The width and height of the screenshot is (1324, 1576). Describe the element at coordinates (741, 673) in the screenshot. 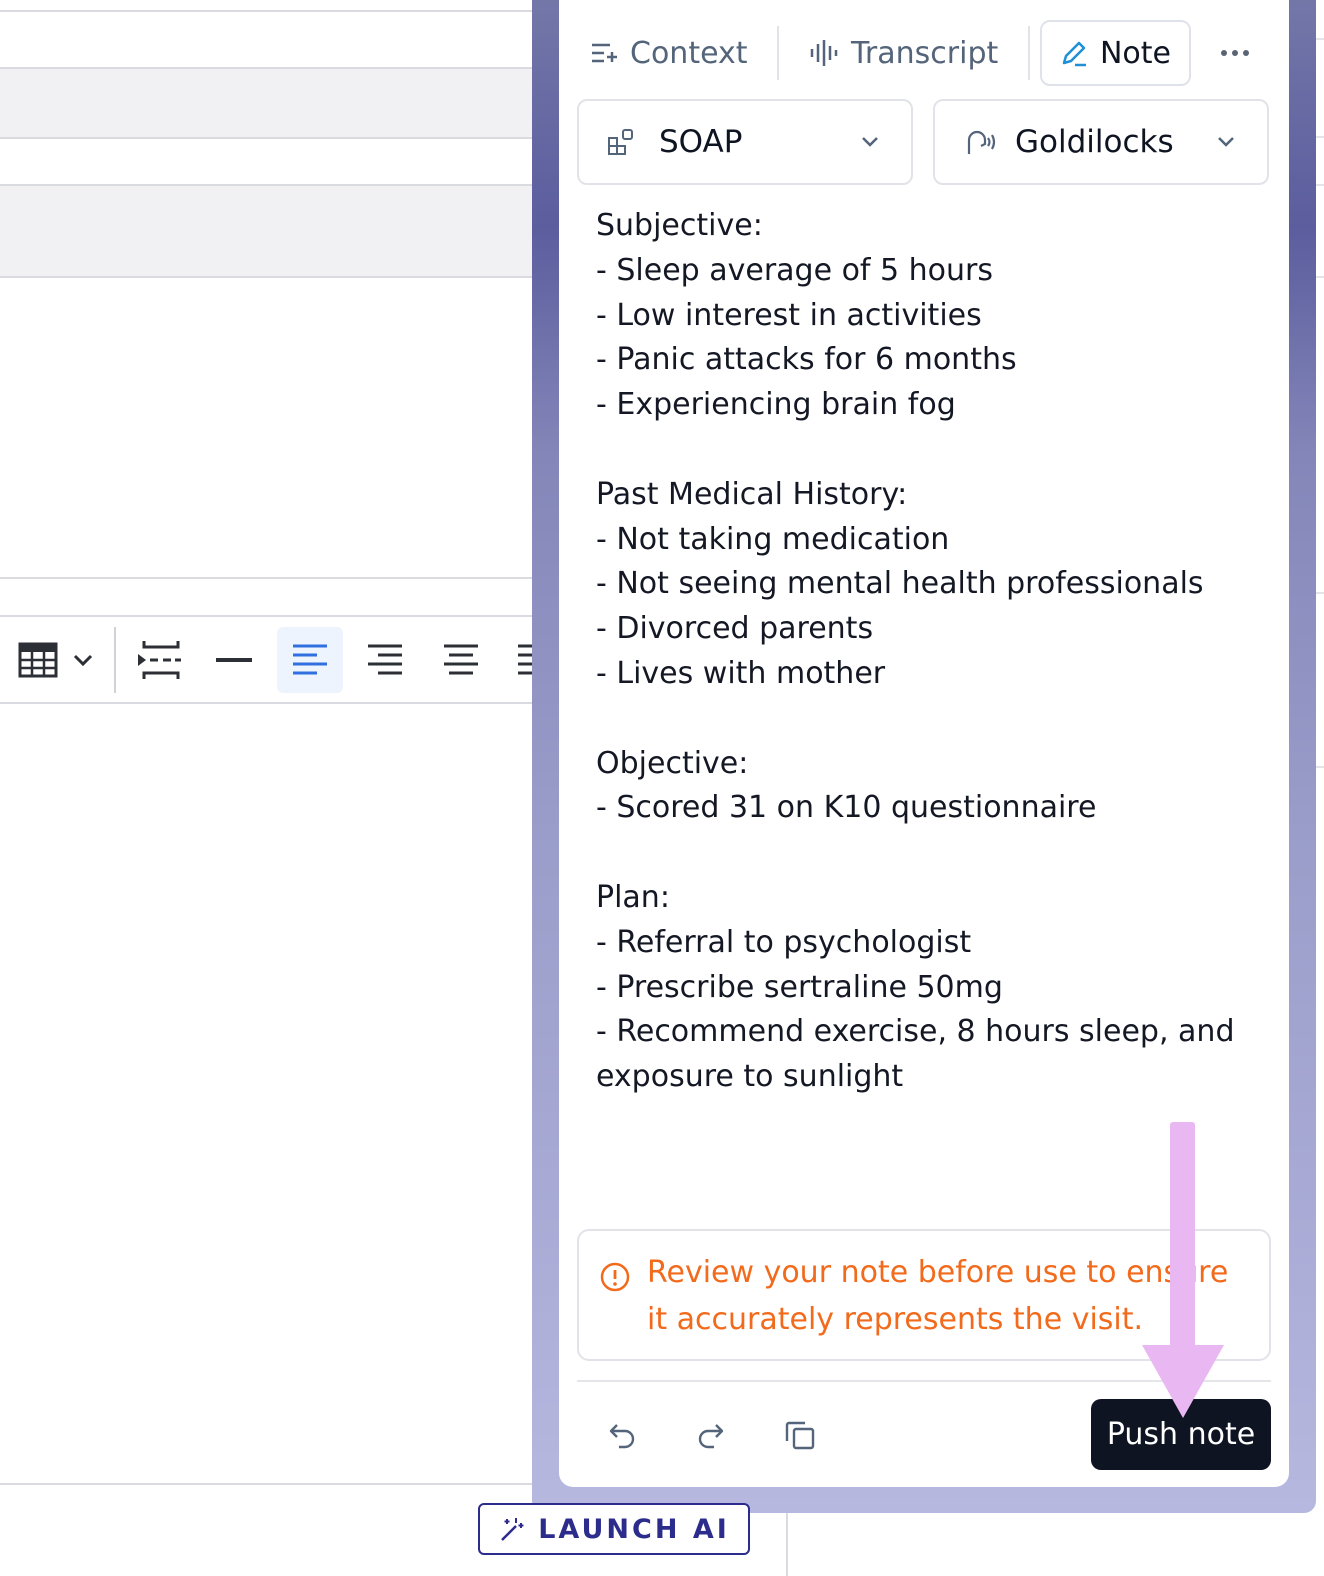

I see `note-line: - Lives with mother` at that location.